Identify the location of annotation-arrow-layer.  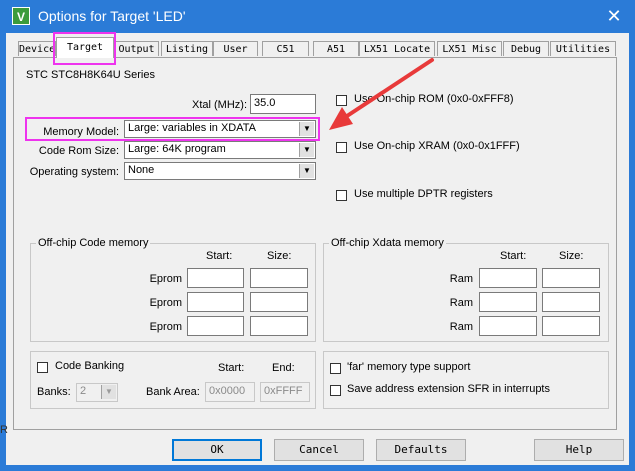
(381, 94).